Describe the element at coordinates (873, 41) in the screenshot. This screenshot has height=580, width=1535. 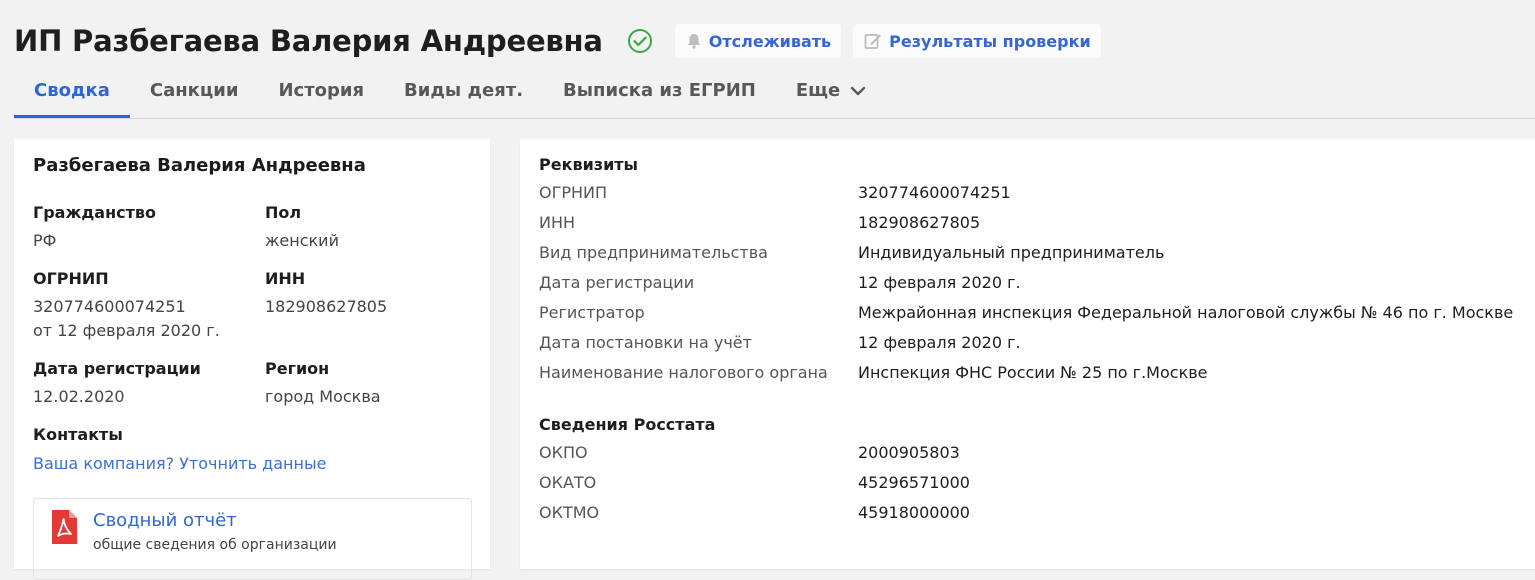
I see `edit-icon` at that location.